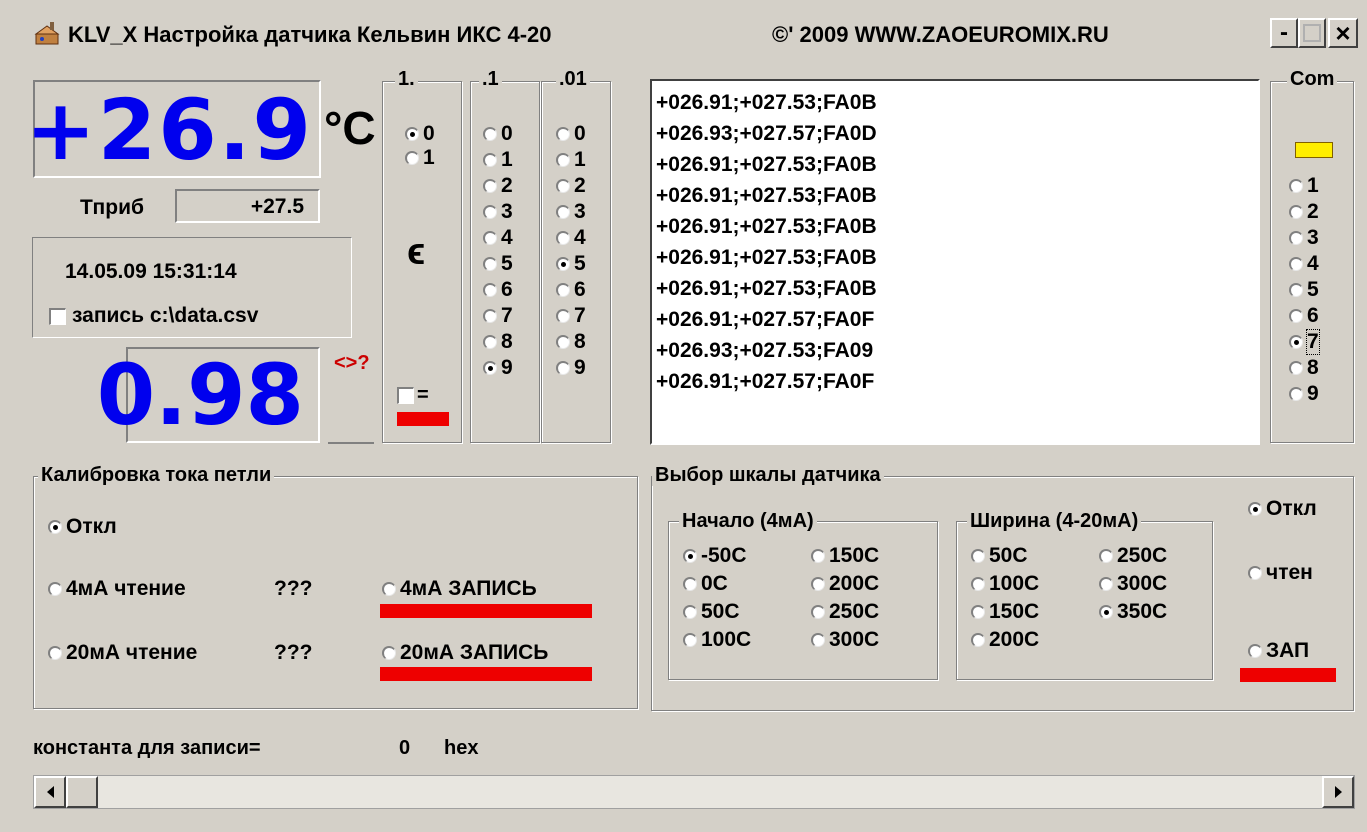 The height and width of the screenshot is (832, 1367). I want to click on tenths-radio-0: 0, so click(498, 134).